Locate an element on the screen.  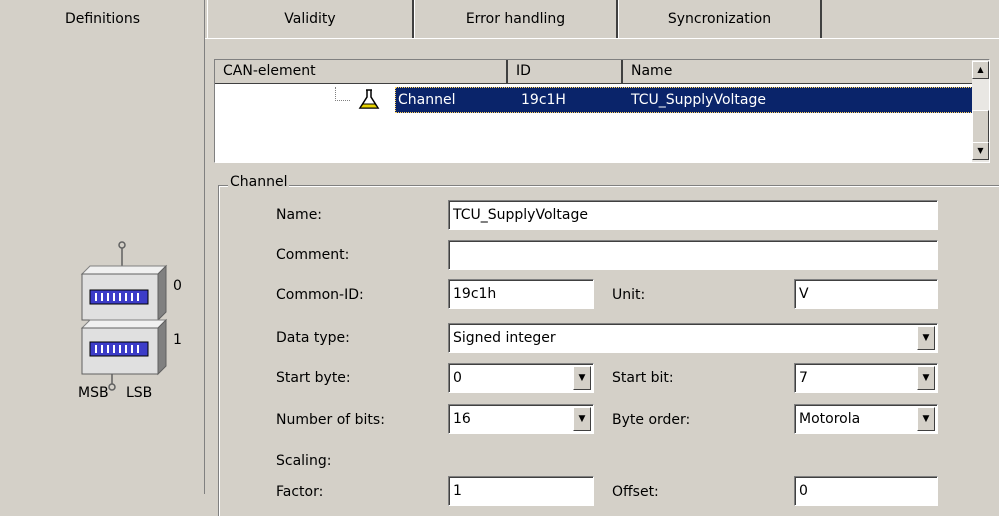
offset-label: Offset: is located at coordinates (635, 492).